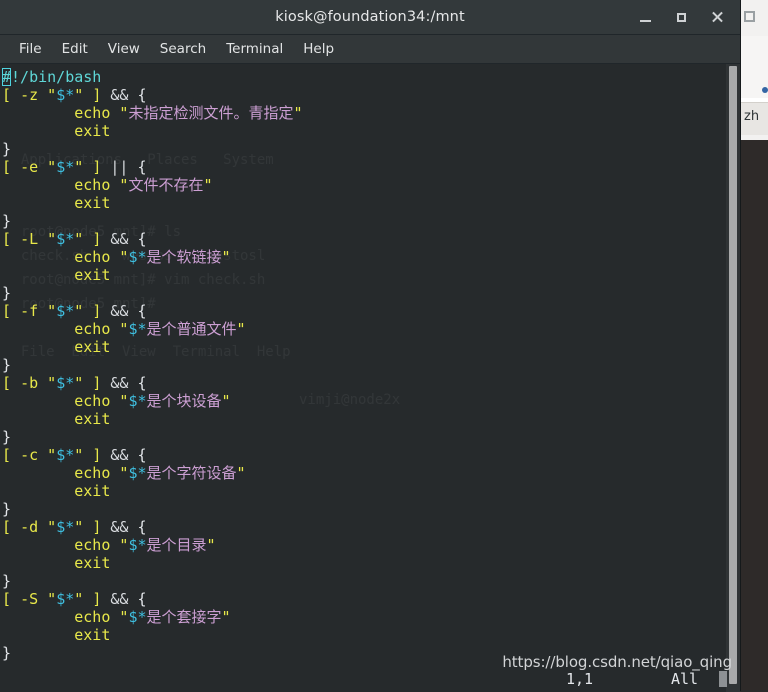 The height and width of the screenshot is (692, 768). What do you see at coordinates (74, 95) in the screenshot?
I see `code-line: [ -z "$*" ] && {` at bounding box center [74, 95].